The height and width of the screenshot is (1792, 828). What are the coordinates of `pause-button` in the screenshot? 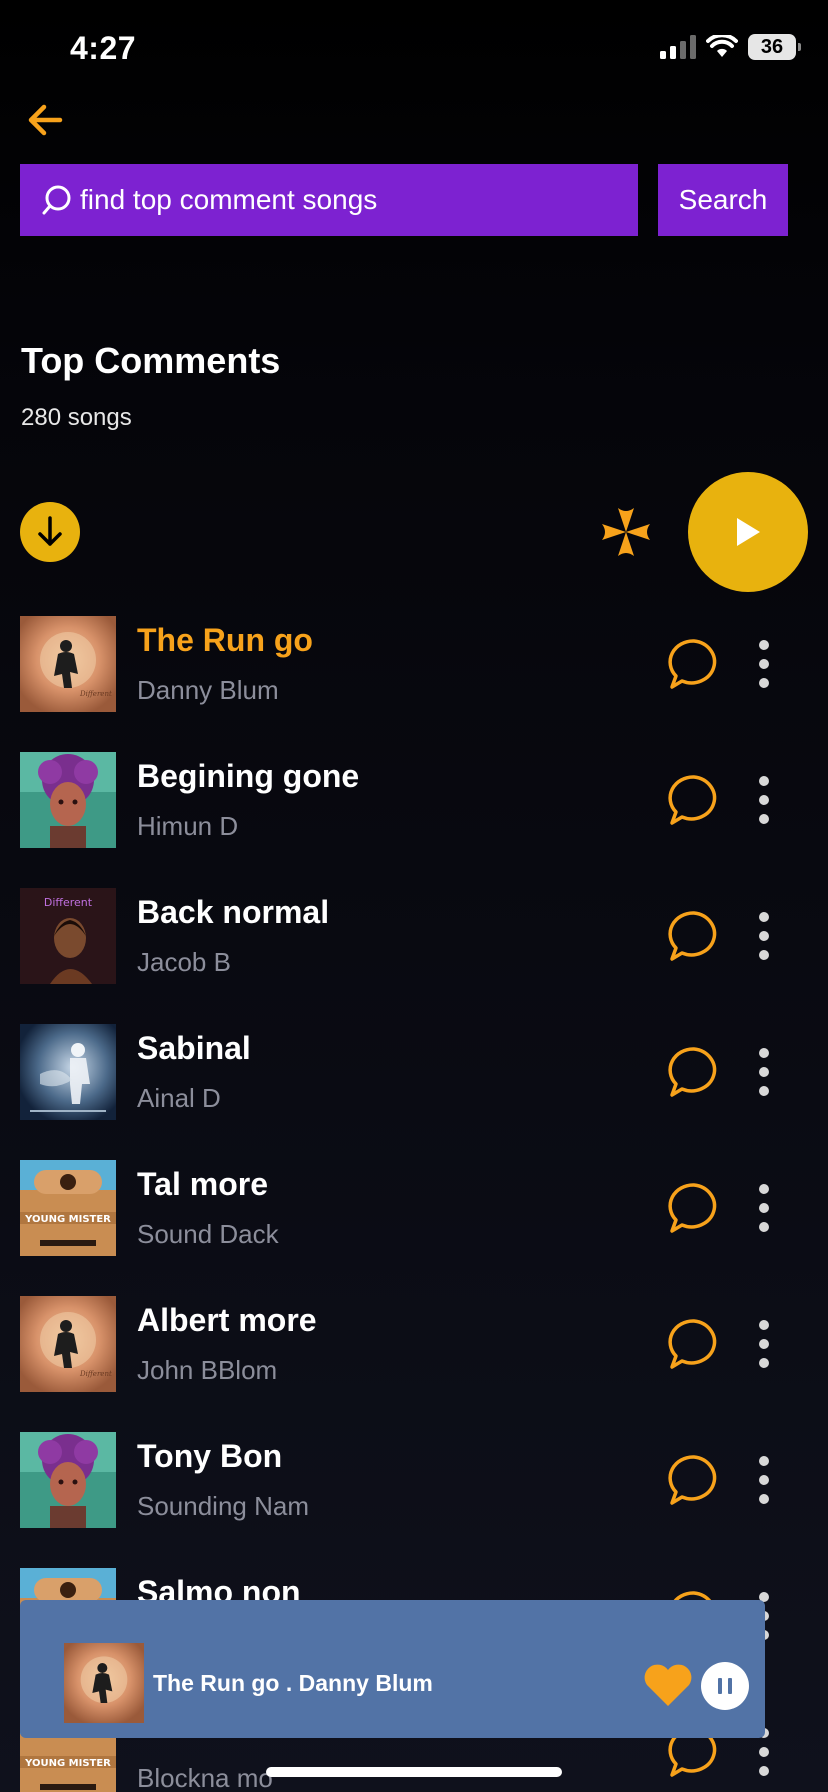 It's located at (725, 1686).